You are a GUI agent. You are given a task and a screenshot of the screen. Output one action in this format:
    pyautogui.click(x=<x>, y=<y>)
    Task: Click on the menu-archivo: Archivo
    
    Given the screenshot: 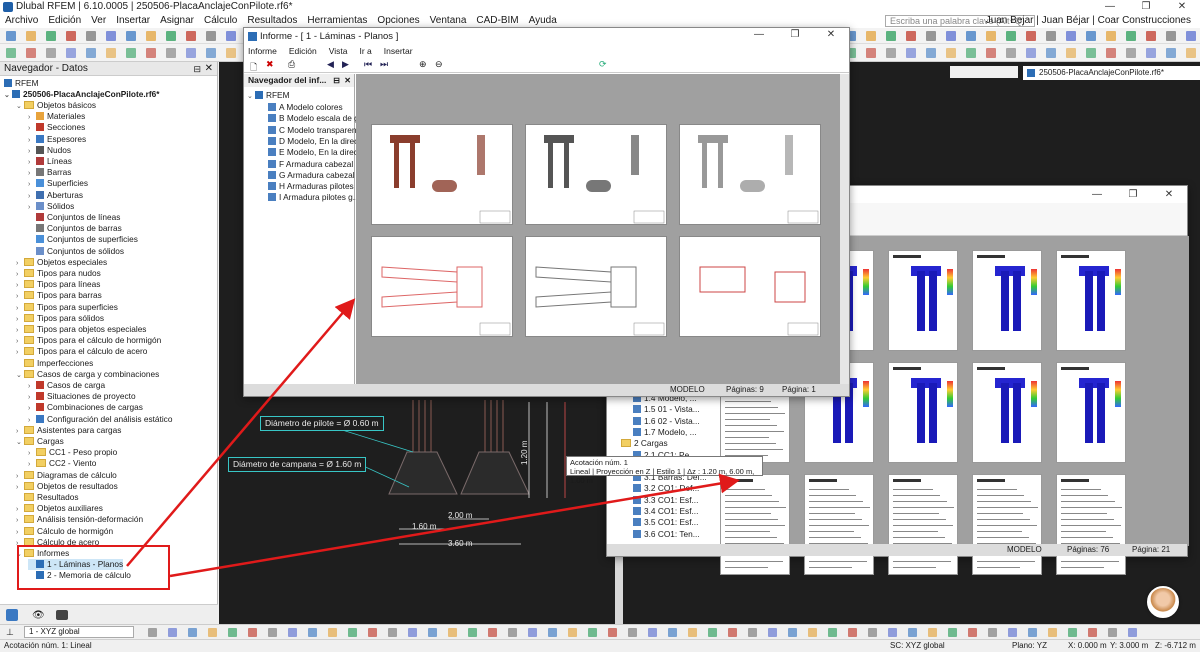 What is the action you would take?
    pyautogui.click(x=21, y=21)
    